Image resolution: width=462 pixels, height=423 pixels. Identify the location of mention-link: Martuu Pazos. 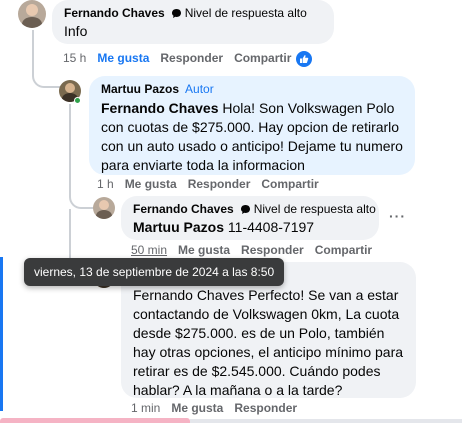
(178, 227).